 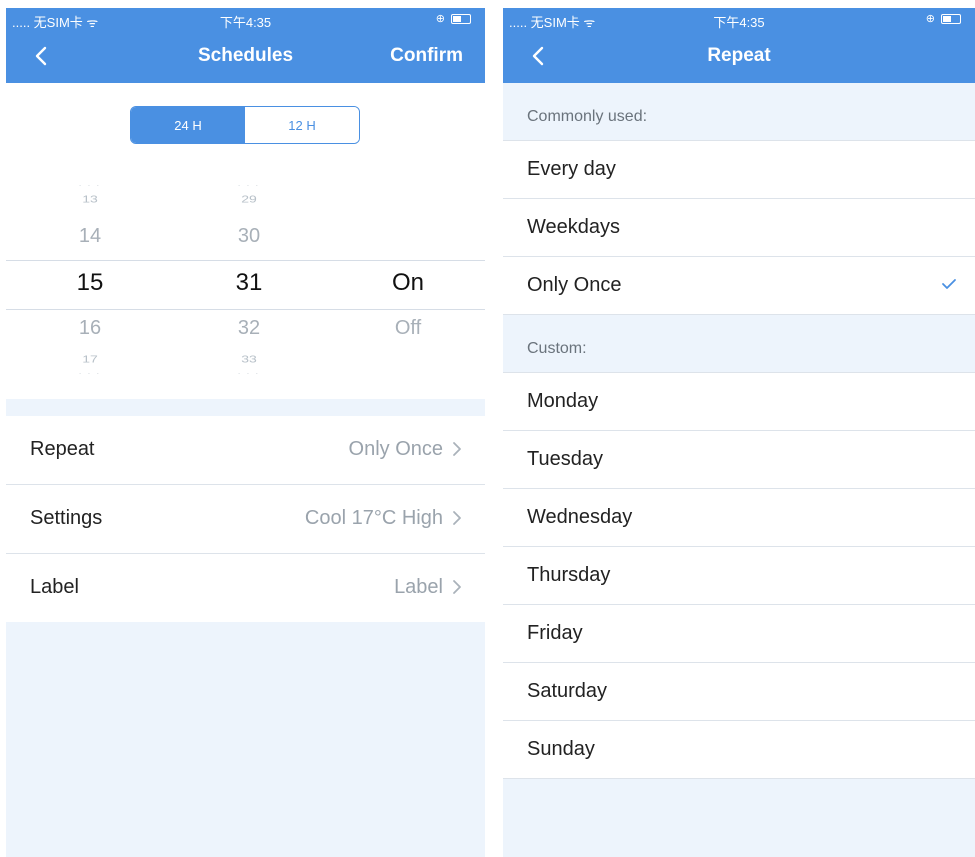 What do you see at coordinates (739, 634) in the screenshot?
I see `repeat-option-friday: Friday` at bounding box center [739, 634].